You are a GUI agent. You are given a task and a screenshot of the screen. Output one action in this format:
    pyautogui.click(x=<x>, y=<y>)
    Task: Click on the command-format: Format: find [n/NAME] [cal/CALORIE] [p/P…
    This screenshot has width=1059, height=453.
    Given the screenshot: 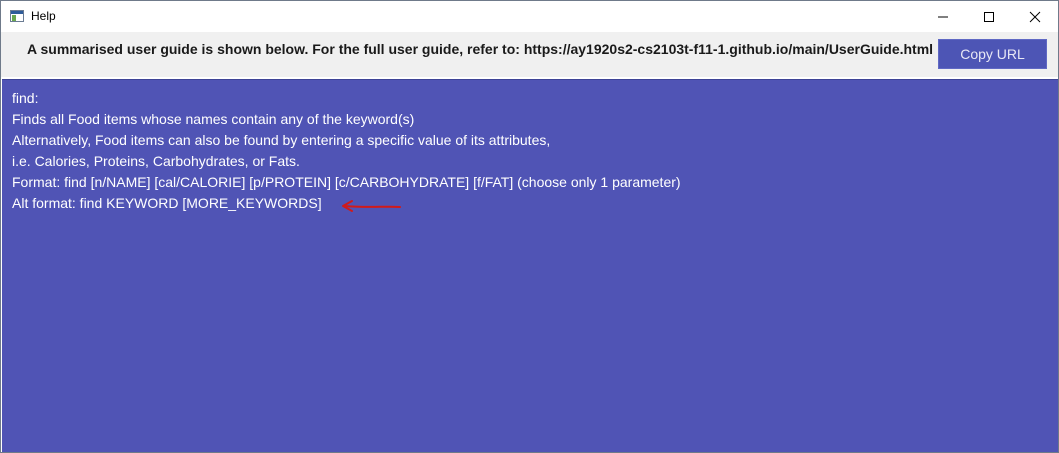 What is the action you would take?
    pyautogui.click(x=346, y=182)
    